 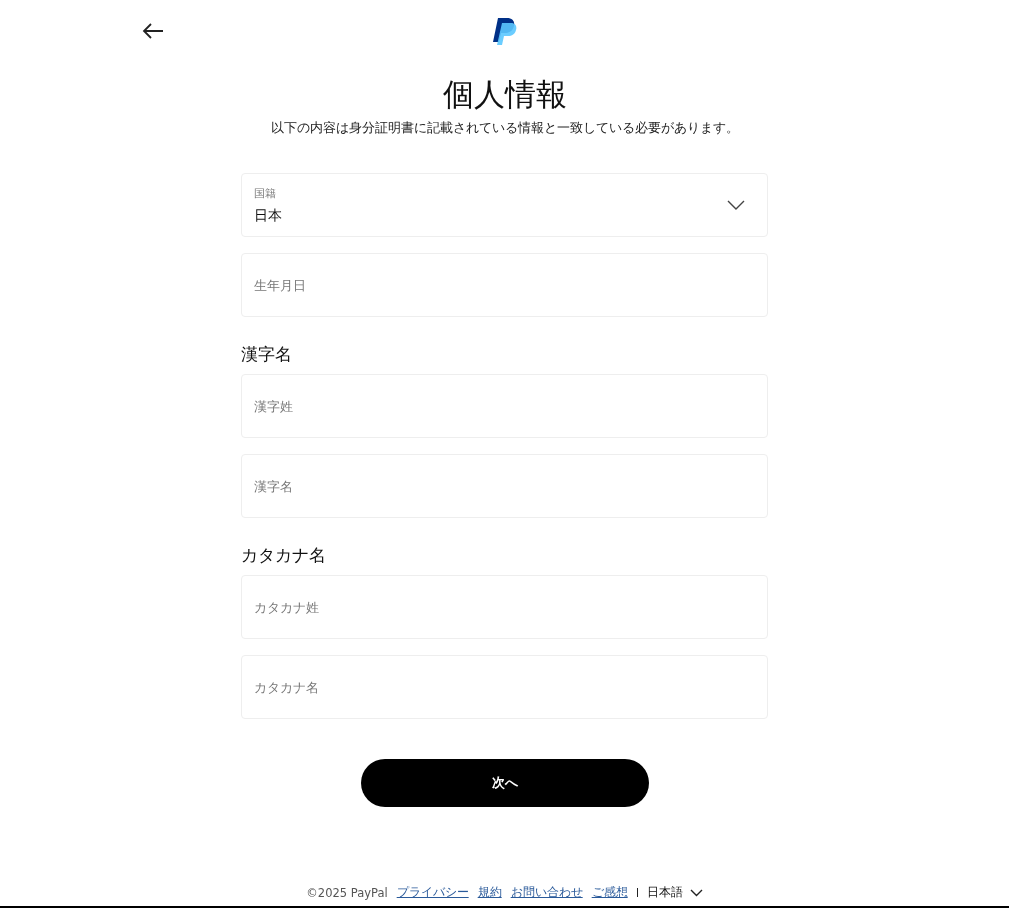 What do you see at coordinates (504, 94) in the screenshot?
I see `page-title: 個人情報` at bounding box center [504, 94].